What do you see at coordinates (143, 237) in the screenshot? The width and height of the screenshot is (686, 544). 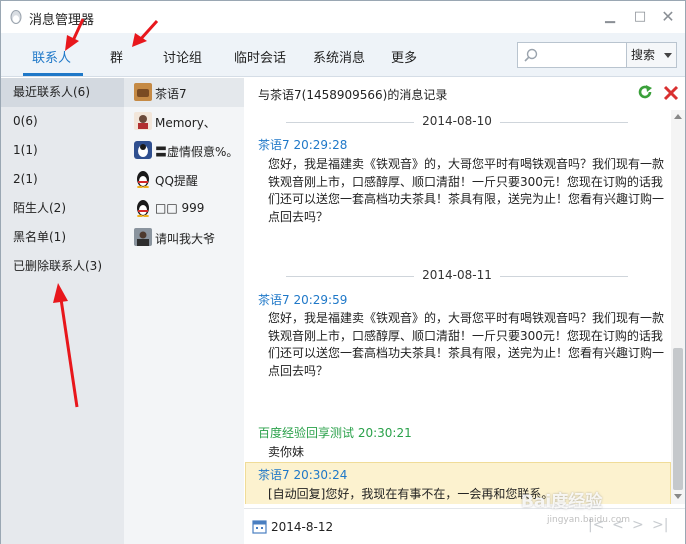 I see `photo-avatar-icon` at bounding box center [143, 237].